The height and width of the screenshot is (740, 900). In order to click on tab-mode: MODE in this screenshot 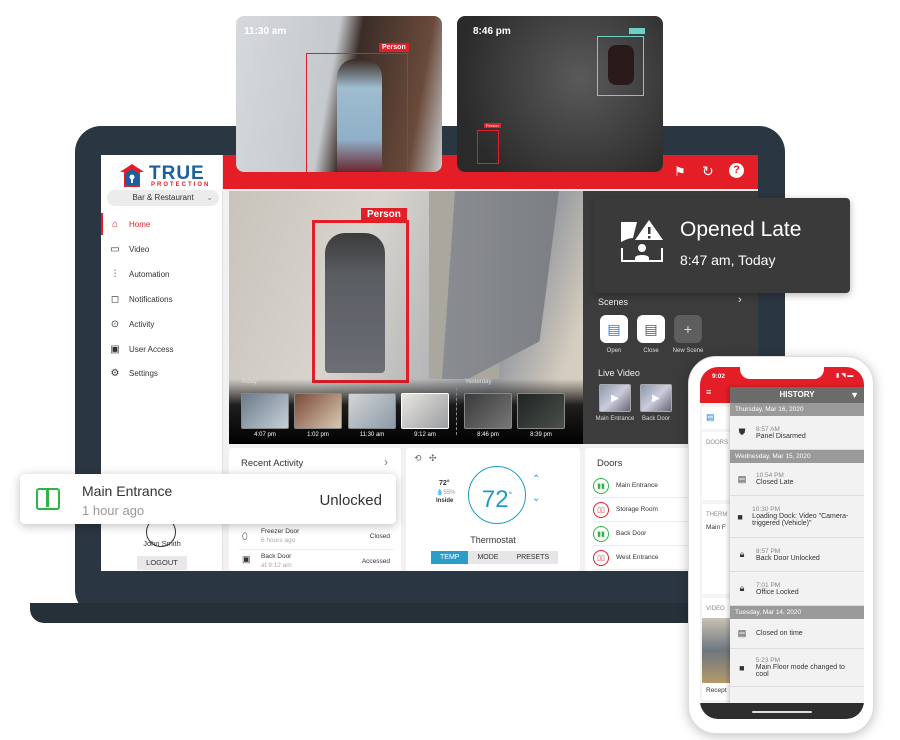, I will do `click(488, 557)`.